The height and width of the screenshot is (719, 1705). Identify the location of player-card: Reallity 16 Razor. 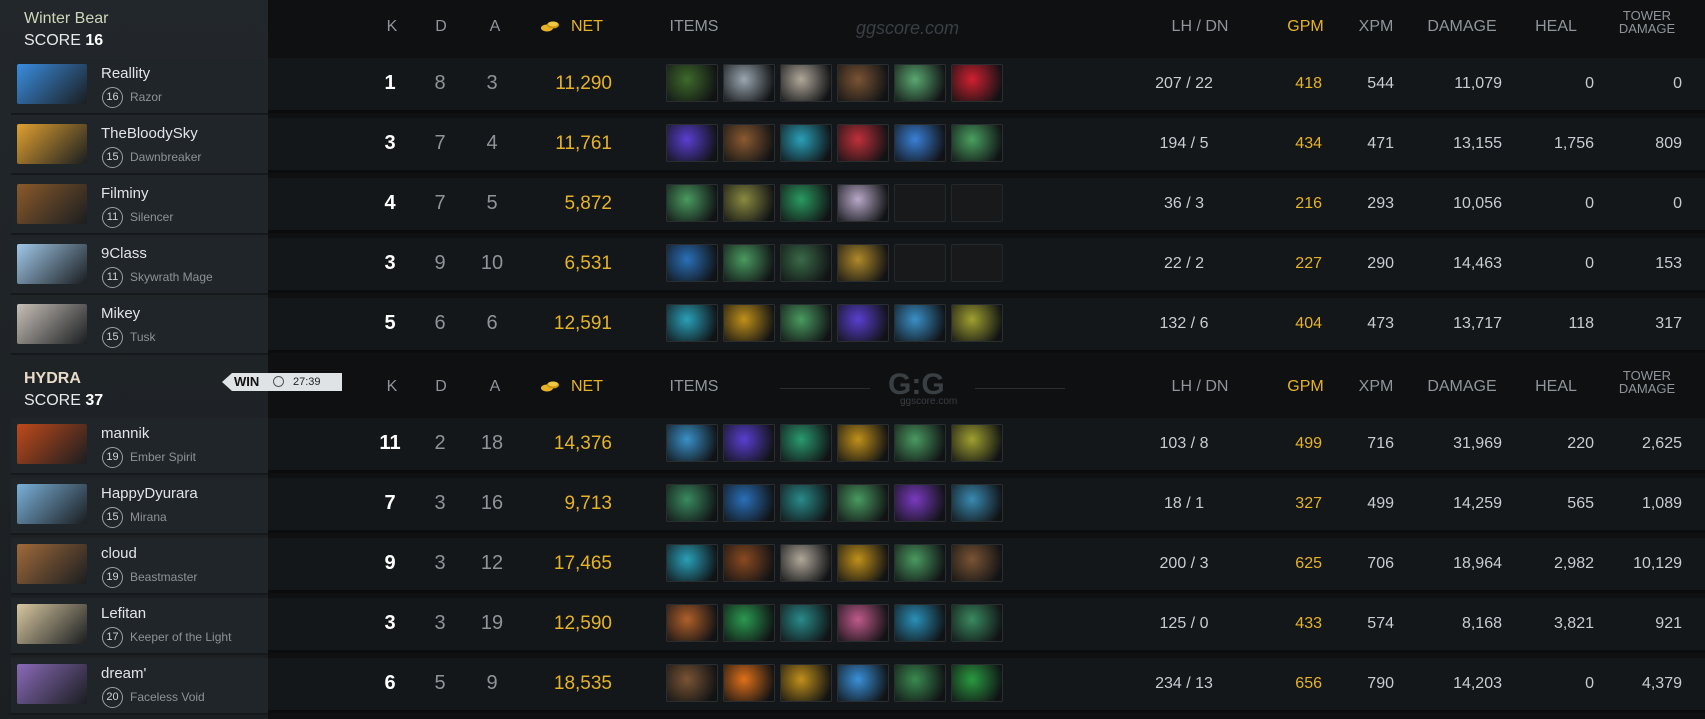
(139, 86).